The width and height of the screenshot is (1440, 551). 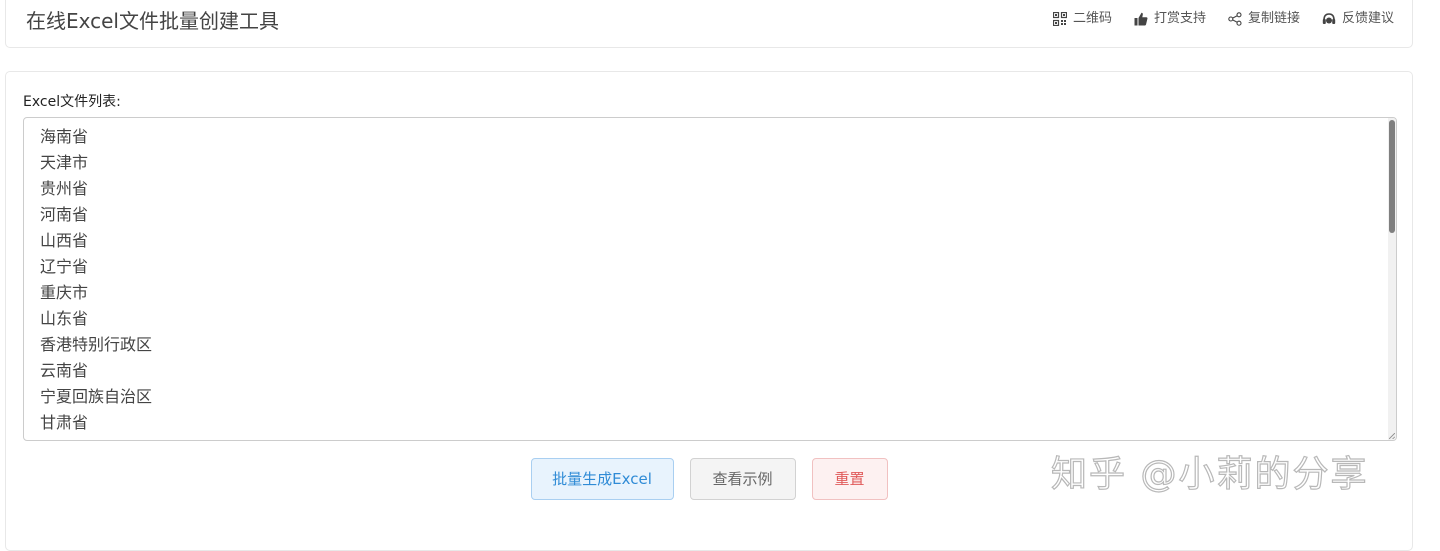 I want to click on header-bar: 在线Excel文件批量创建工具 二维码 打赏支持 复制链接 反馈建议, so click(x=709, y=24).